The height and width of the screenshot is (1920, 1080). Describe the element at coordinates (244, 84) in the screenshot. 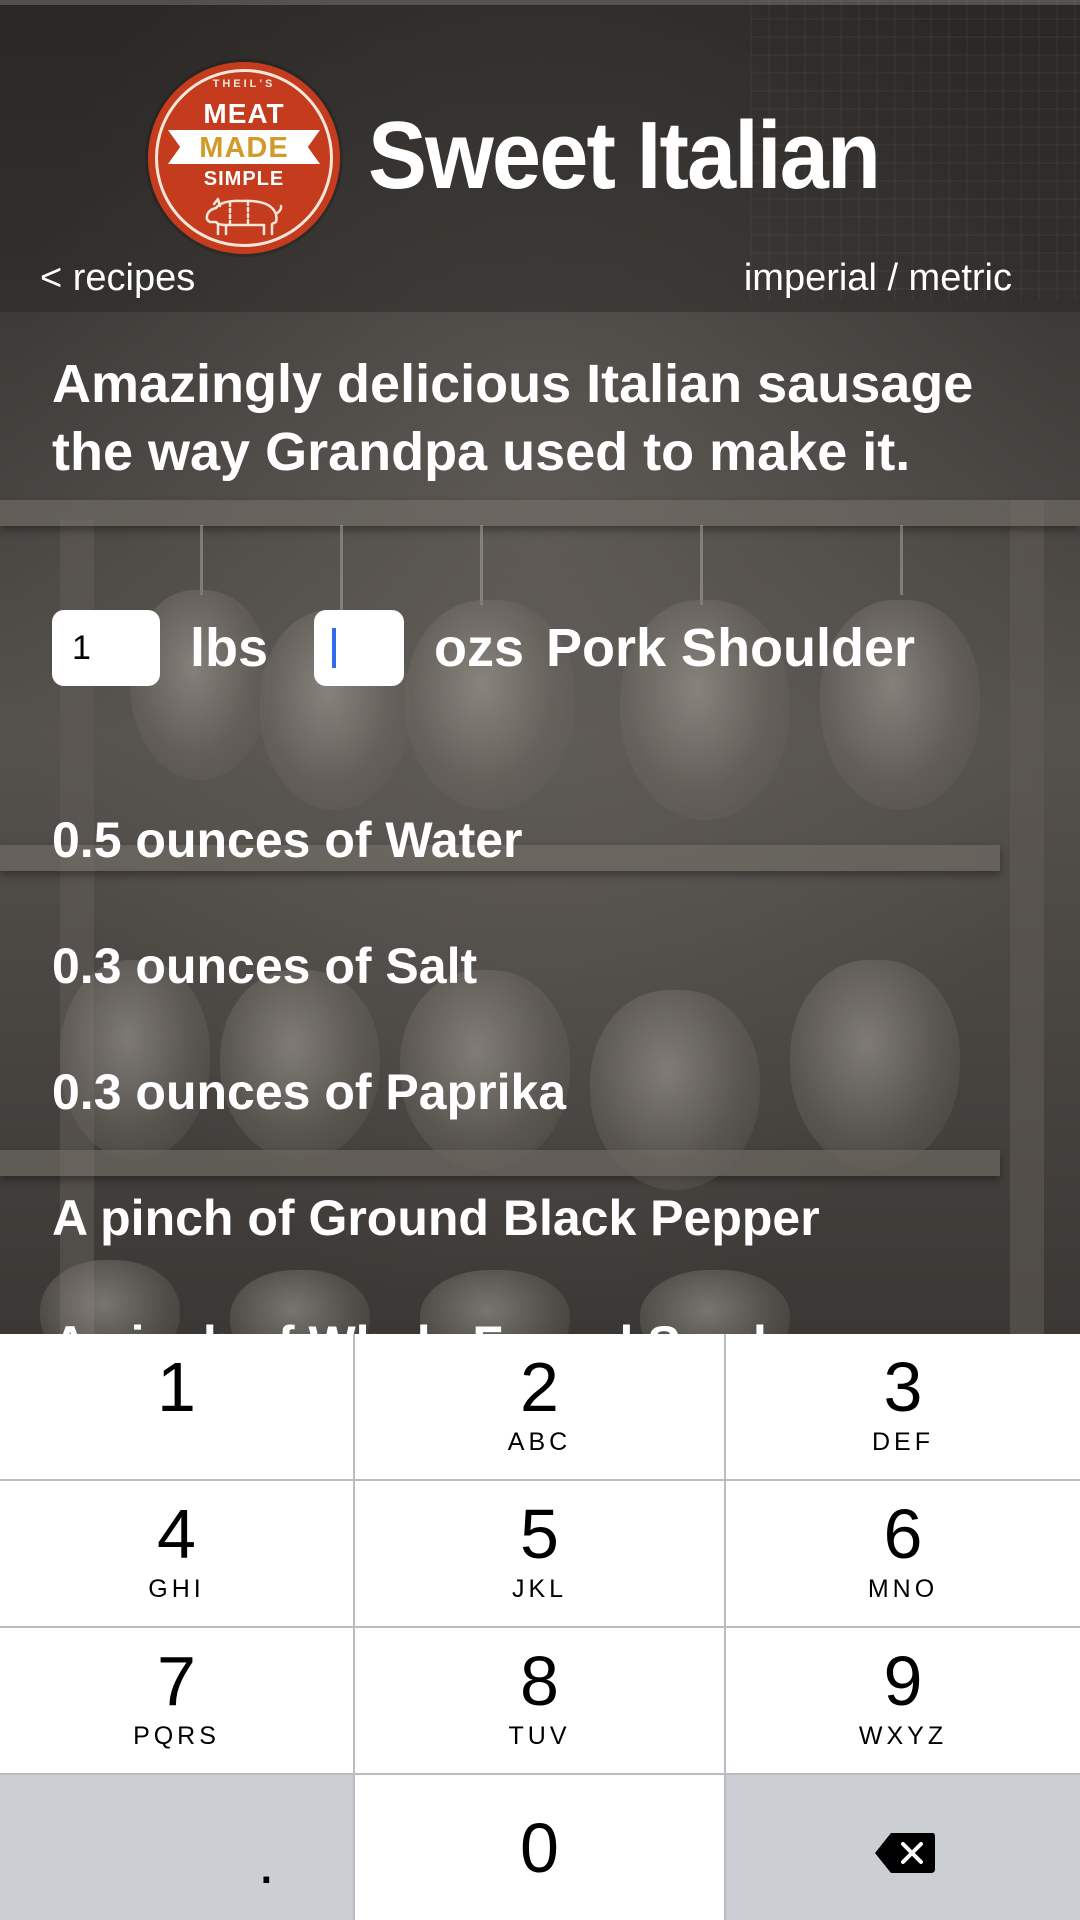

I see `logo-top-text: THEIL'S` at that location.